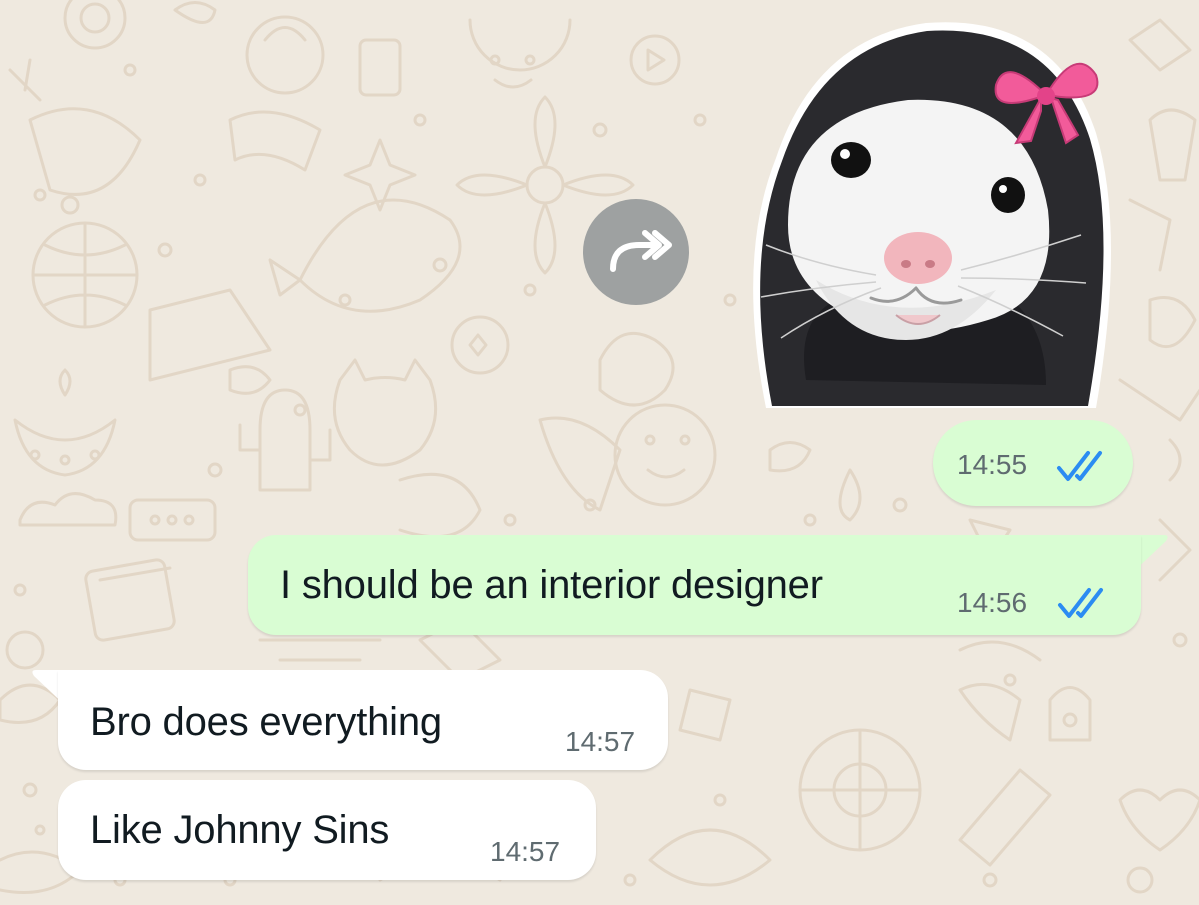  Describe the element at coordinates (266, 722) in the screenshot. I see `message-text: Bro does everything` at that location.